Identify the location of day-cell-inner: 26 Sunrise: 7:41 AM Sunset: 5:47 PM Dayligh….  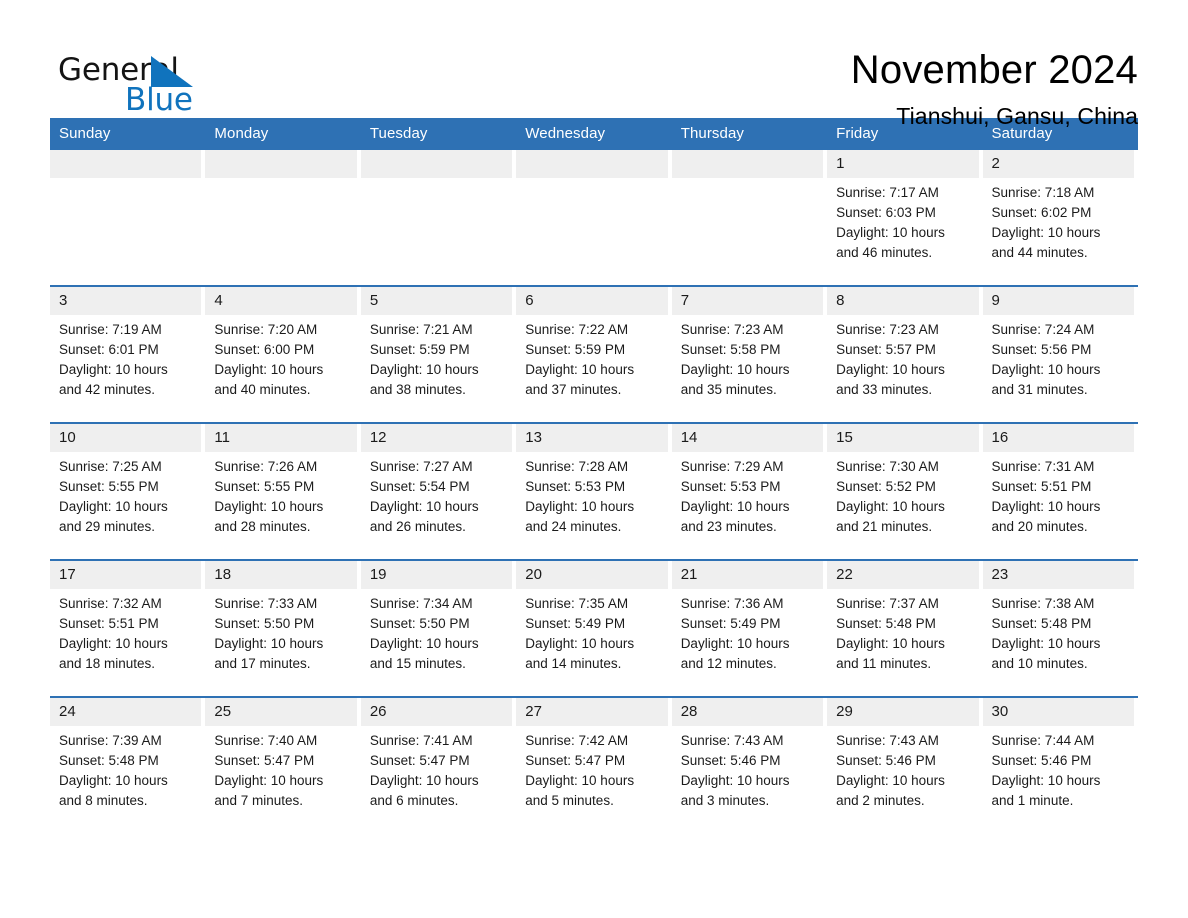
(438, 765).